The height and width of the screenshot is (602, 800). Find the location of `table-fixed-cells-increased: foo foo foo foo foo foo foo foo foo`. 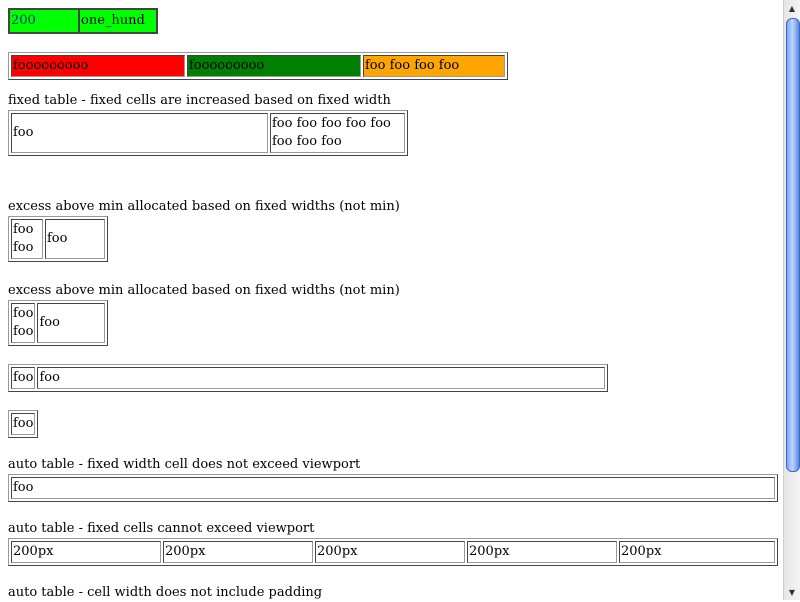

table-fixed-cells-increased: foo foo foo foo foo foo foo foo foo is located at coordinates (208, 133).